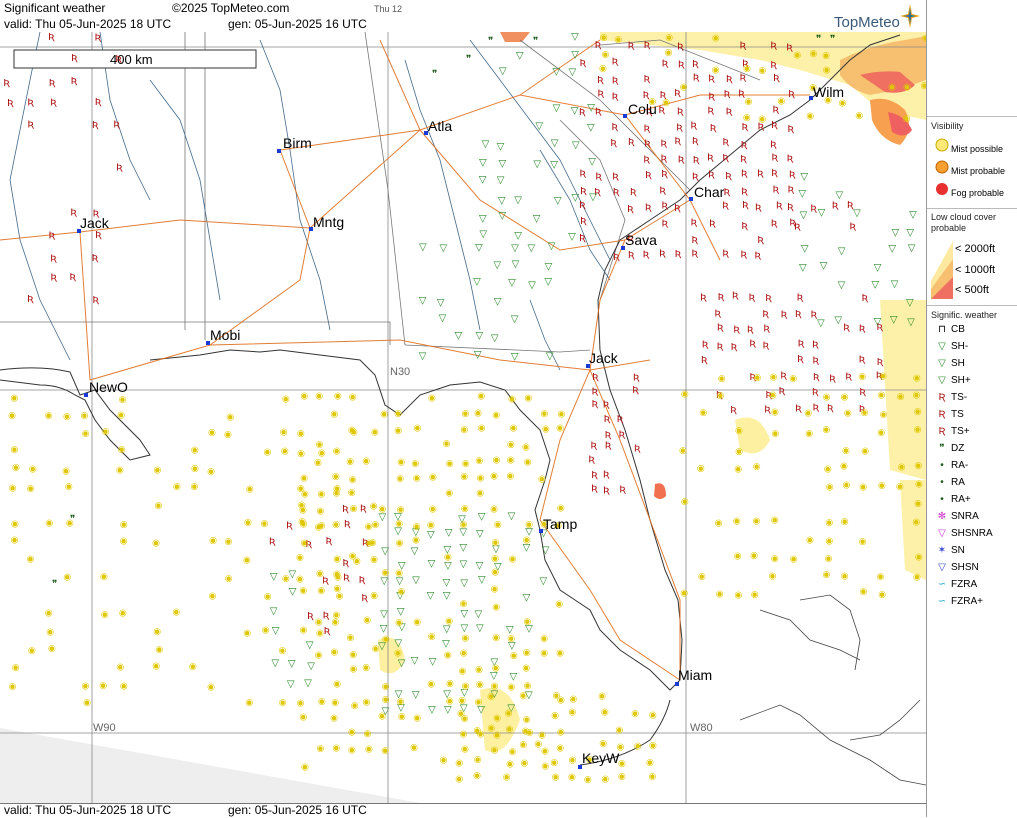  I want to click on legend-sigwx-fzra: ∽ FZRA, so click(955, 586).